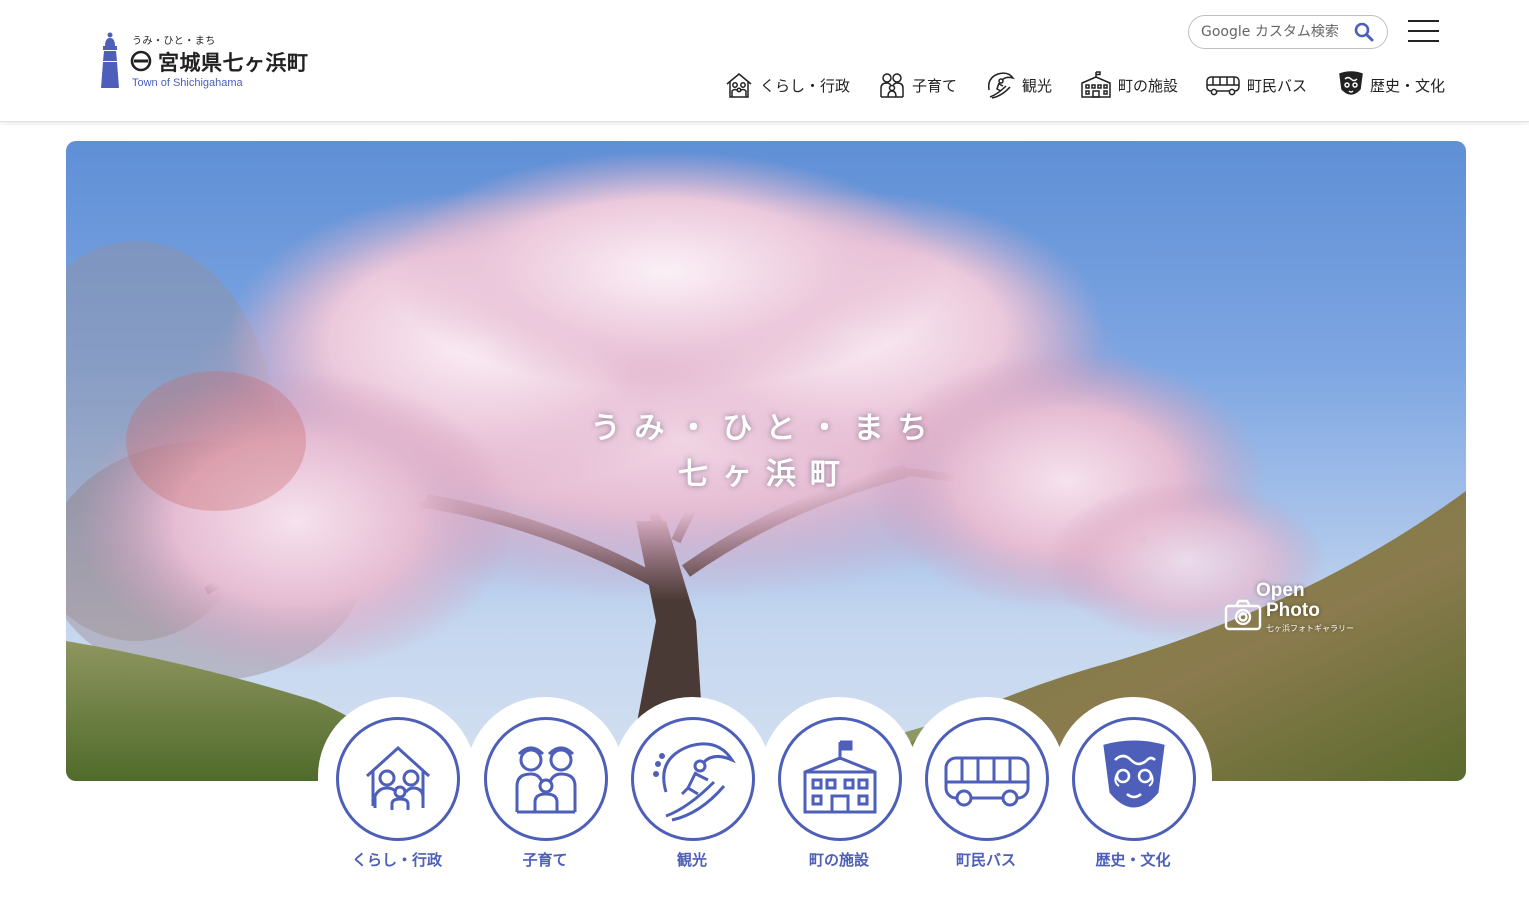 Image resolution: width=1529 pixels, height=905 pixels. What do you see at coordinates (1280, 590) in the screenshot?
I see `open-photo-line1: Open` at bounding box center [1280, 590].